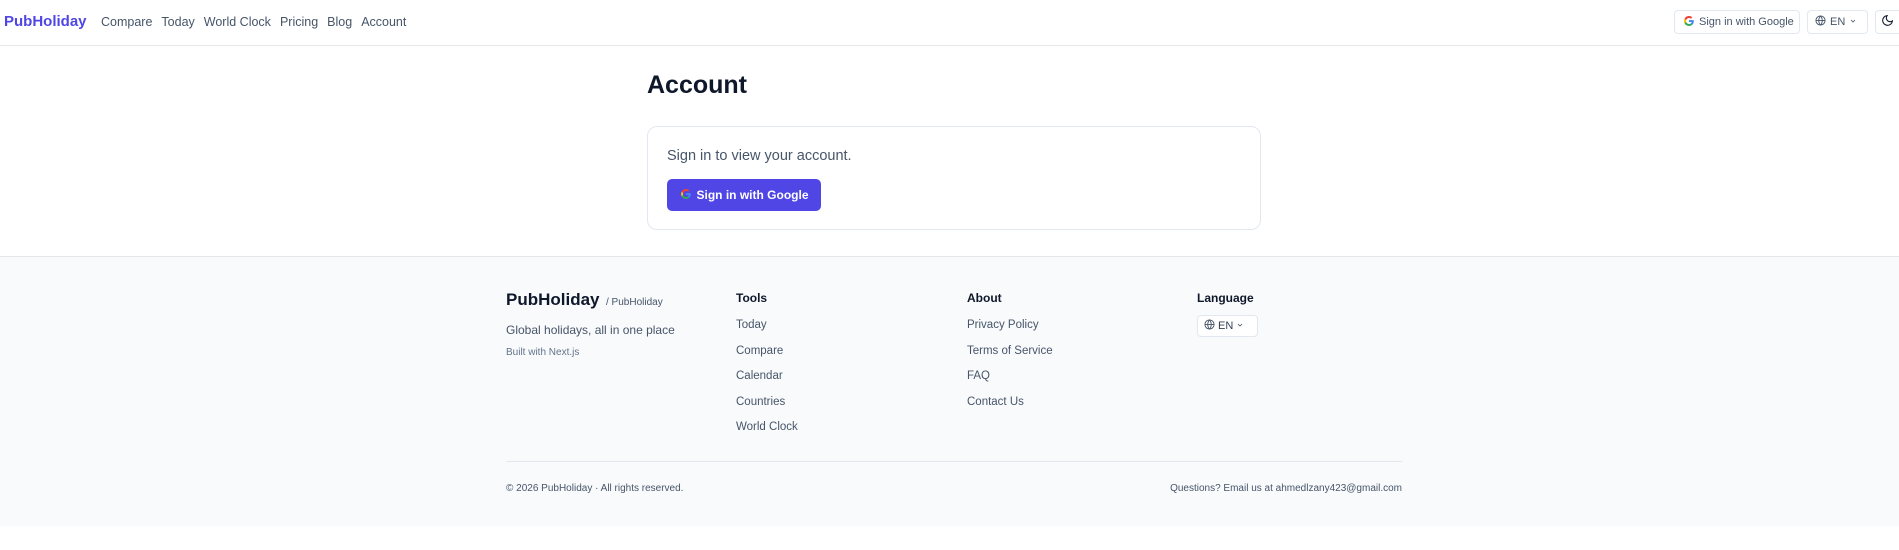 The height and width of the screenshot is (550, 1899). I want to click on header-actions: Sign in with Google EN, so click(1786, 22).